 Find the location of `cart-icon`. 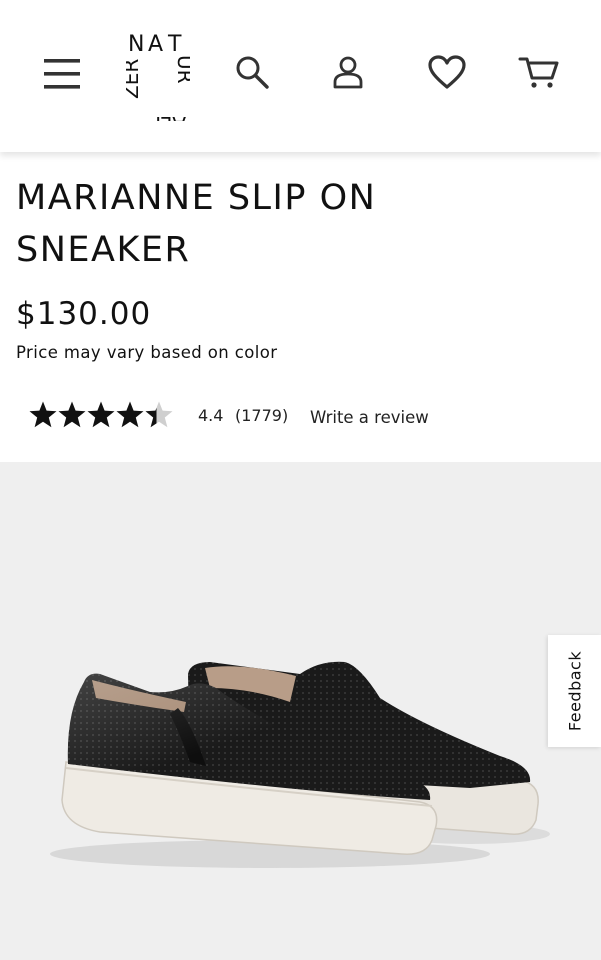

cart-icon is located at coordinates (539, 72).